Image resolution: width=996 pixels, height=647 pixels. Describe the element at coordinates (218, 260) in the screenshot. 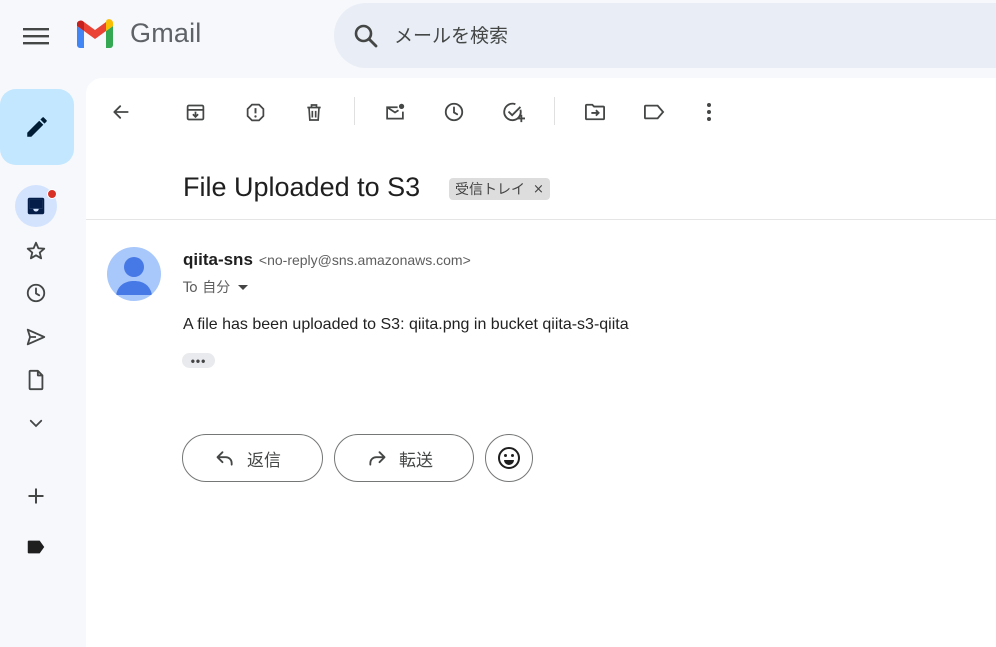

I see `sender-name: qiita-sns` at that location.